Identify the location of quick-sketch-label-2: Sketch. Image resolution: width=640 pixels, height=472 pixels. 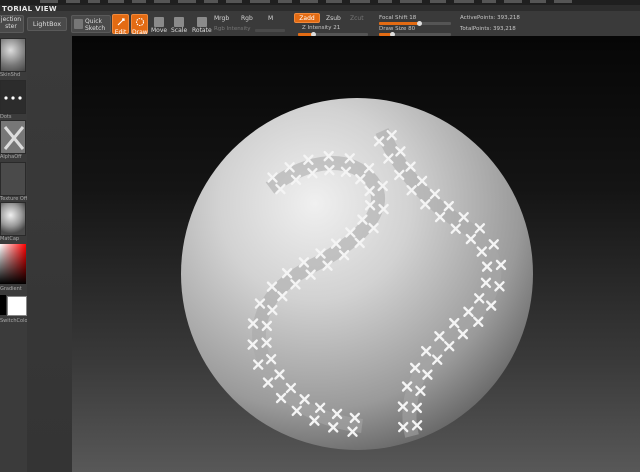
(95, 28).